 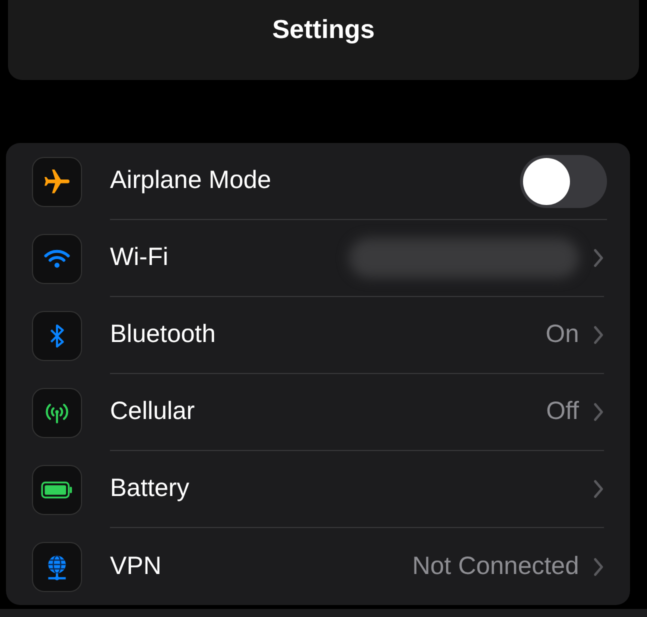 I want to click on row-label: Airplane Mode, so click(x=191, y=180).